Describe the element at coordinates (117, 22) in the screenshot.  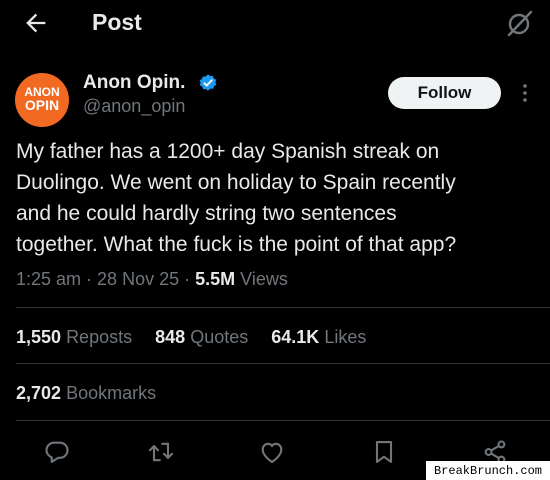
I see `page-title: Post` at that location.